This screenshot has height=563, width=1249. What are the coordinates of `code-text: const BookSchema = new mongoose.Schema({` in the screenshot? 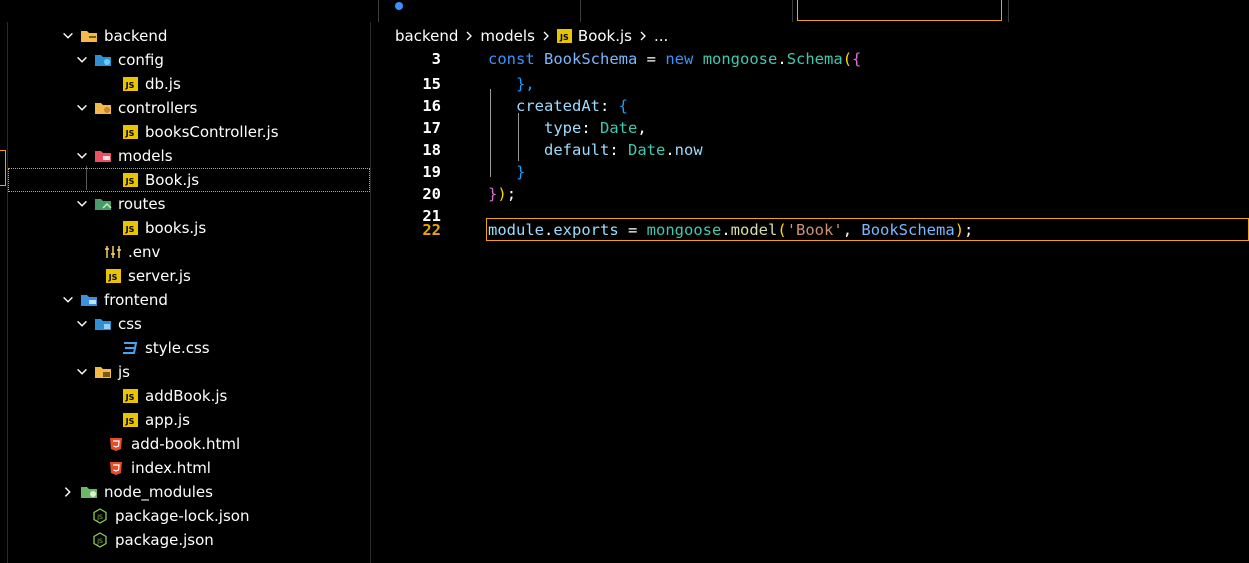 It's located at (675, 59).